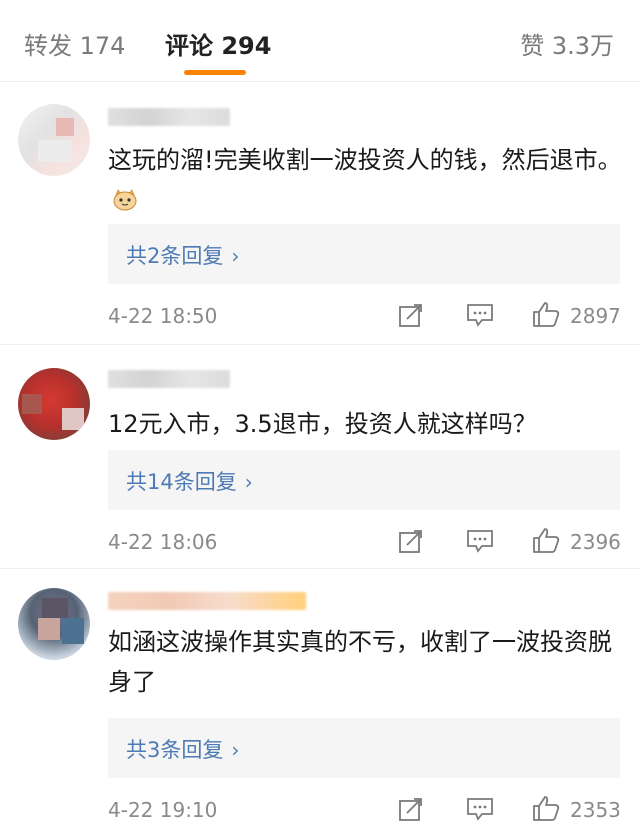  I want to click on active-tab-indicator, so click(215, 72).